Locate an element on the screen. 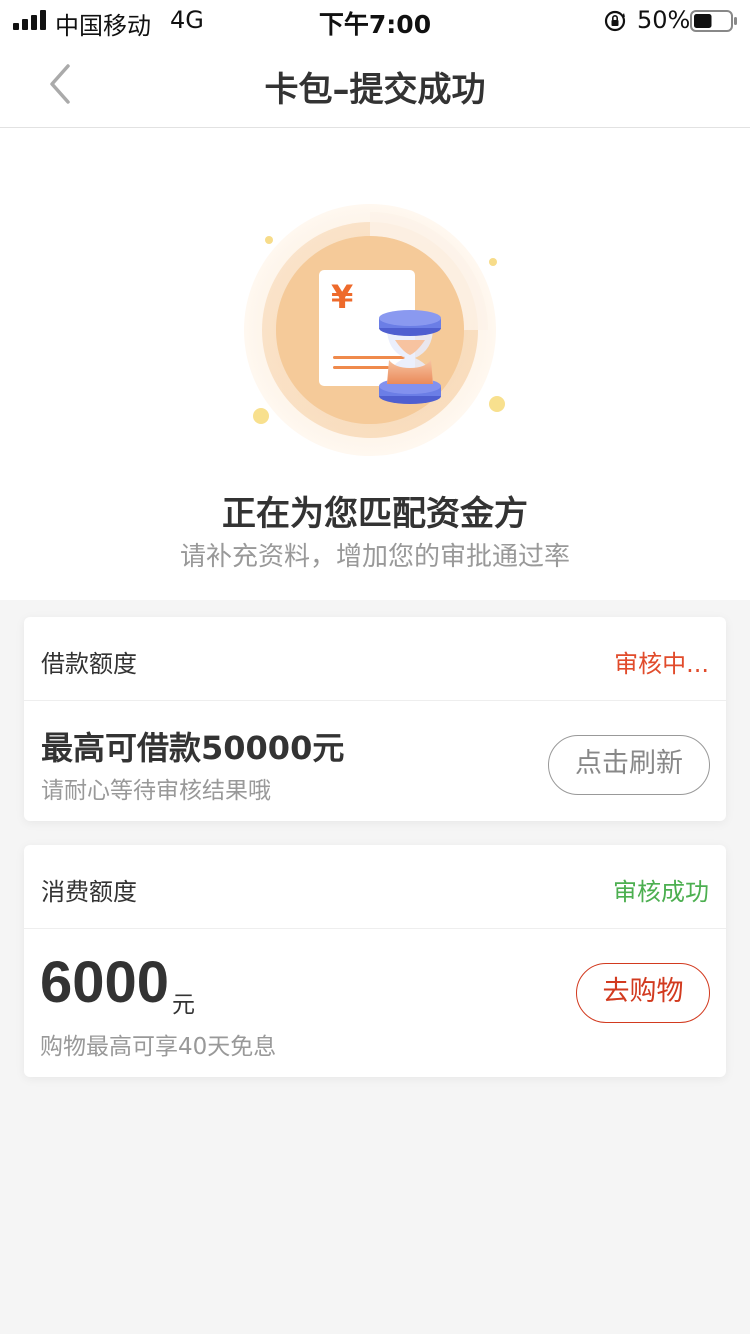 This screenshot has width=750, height=1334. go-shopping-button: 去购物 is located at coordinates (643, 993).